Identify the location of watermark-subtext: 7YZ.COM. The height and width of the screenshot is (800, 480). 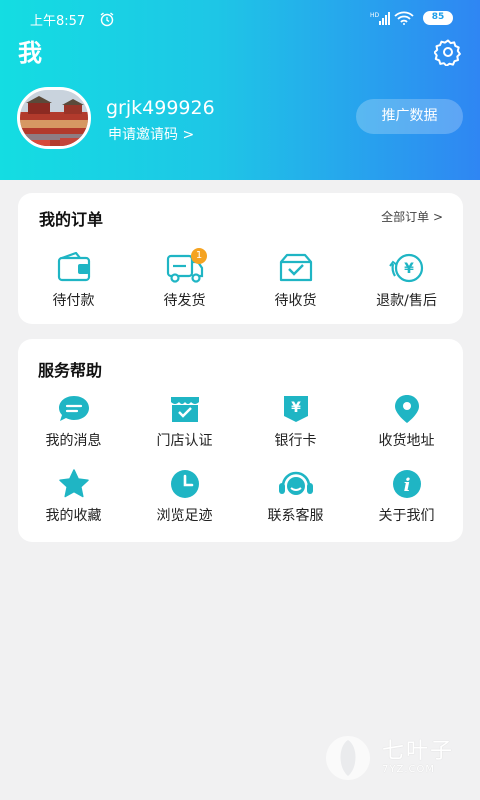
(408, 769).